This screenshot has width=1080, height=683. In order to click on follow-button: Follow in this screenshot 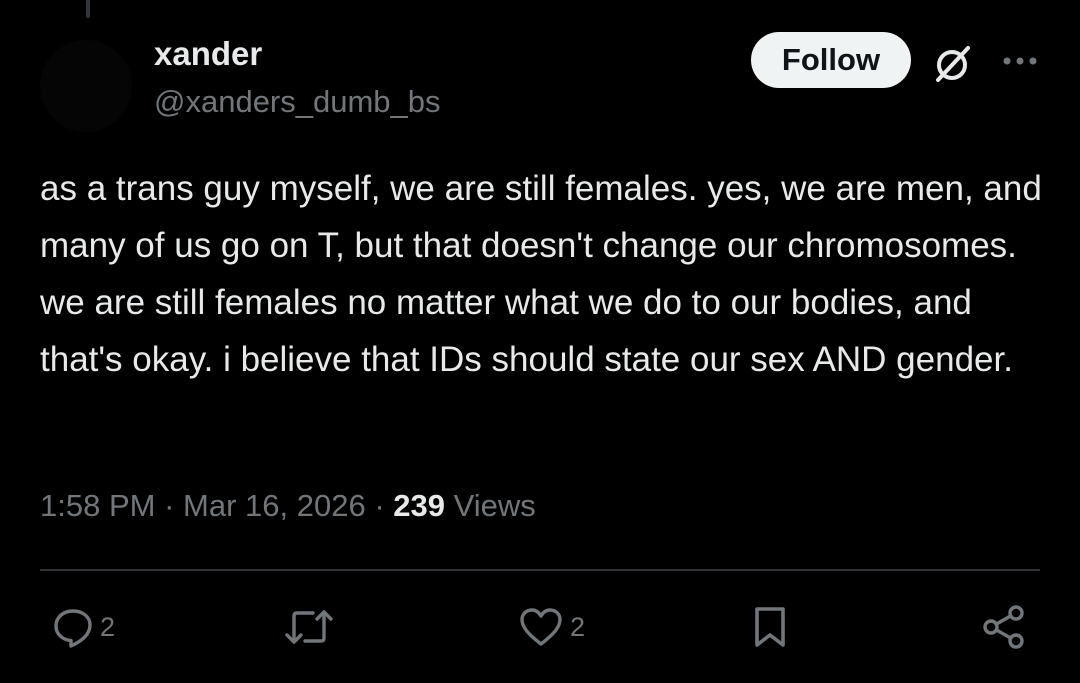, I will do `click(831, 60)`.